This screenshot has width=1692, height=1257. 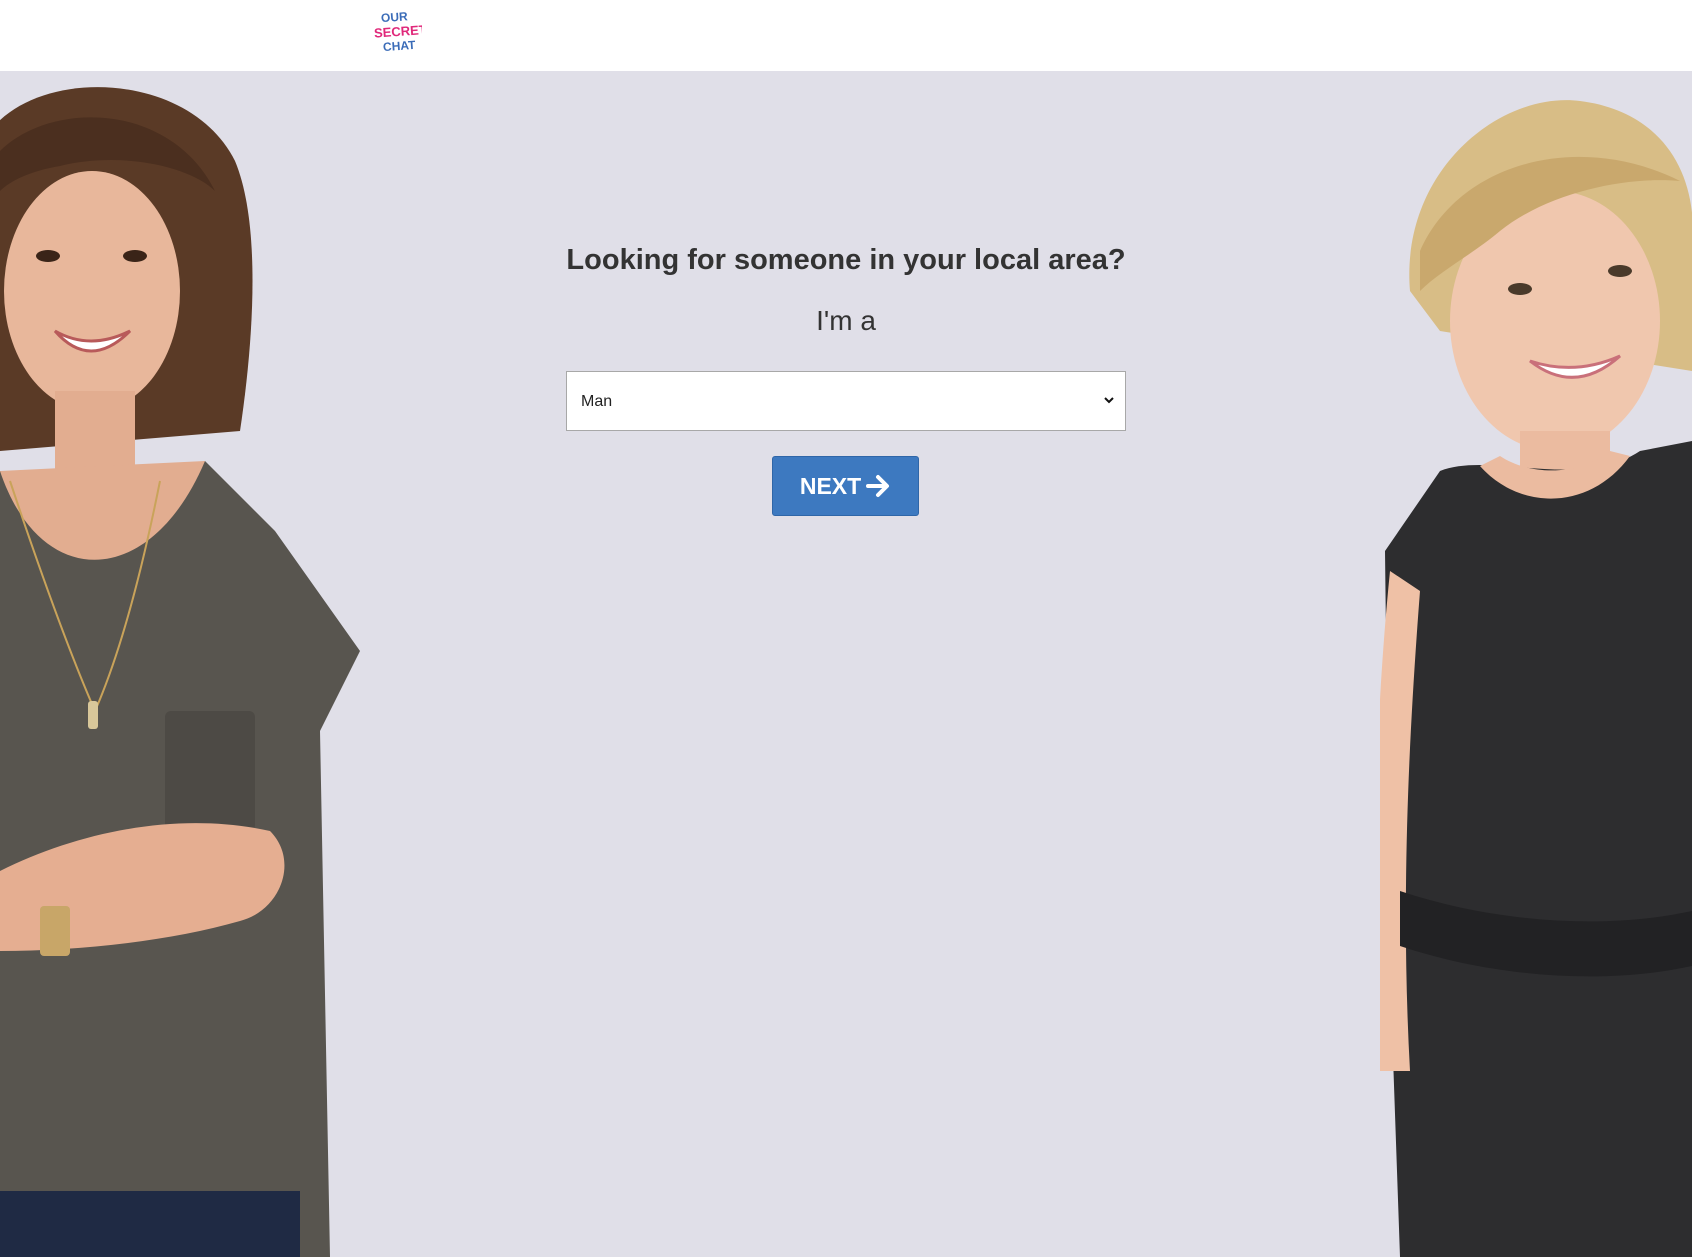 What do you see at coordinates (846, 35) in the screenshot?
I see `top-bar: OUR SECRET CHAT` at bounding box center [846, 35].